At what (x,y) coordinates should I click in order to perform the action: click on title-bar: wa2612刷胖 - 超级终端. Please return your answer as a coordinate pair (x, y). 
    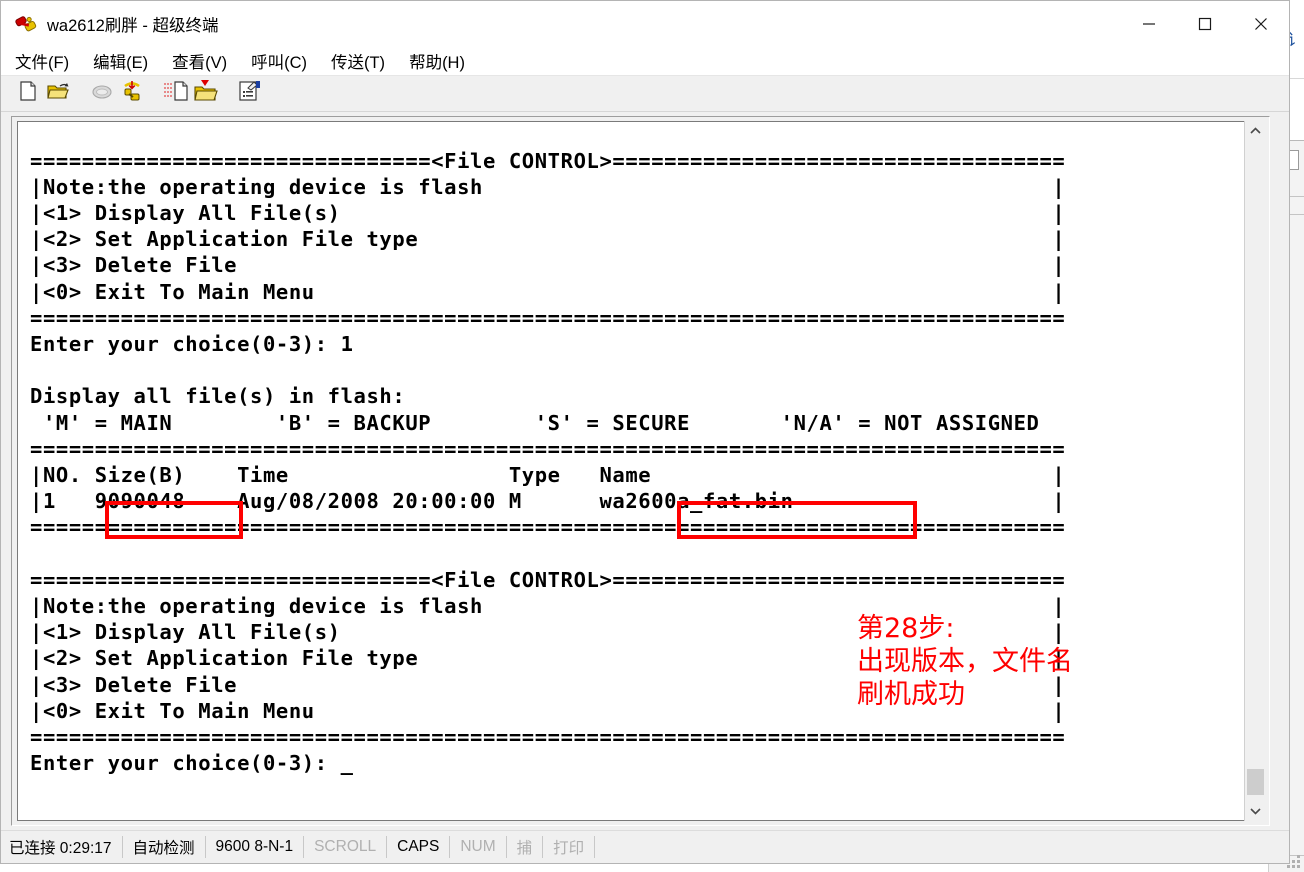
    Looking at the image, I should click on (645, 23).